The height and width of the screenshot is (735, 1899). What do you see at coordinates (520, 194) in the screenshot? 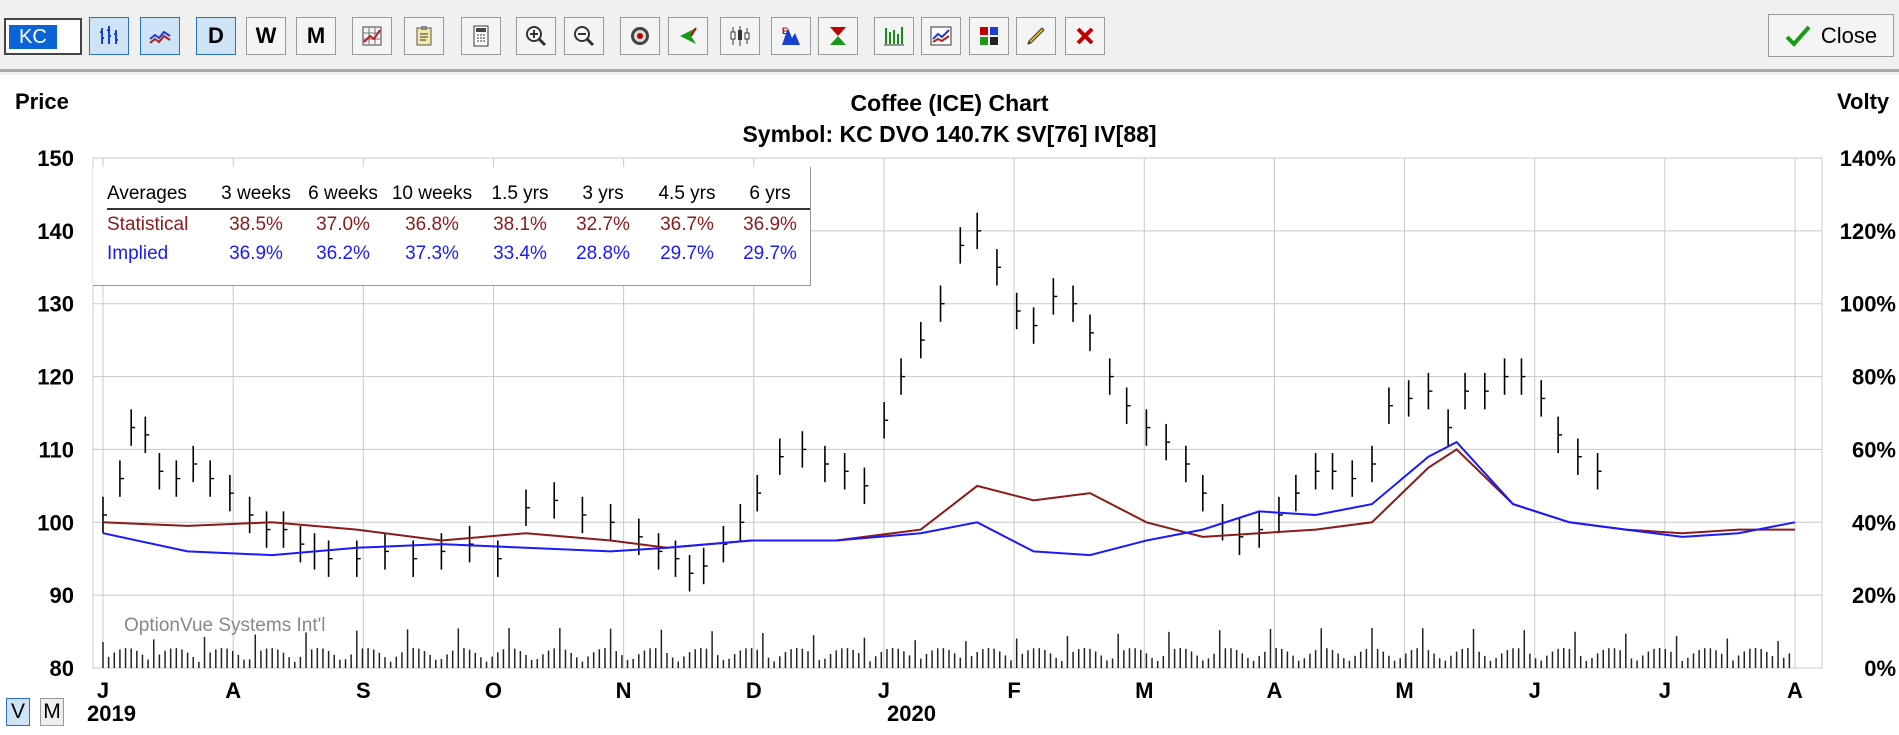
I see `averages-header-cell: 1.5 yrs` at bounding box center [520, 194].